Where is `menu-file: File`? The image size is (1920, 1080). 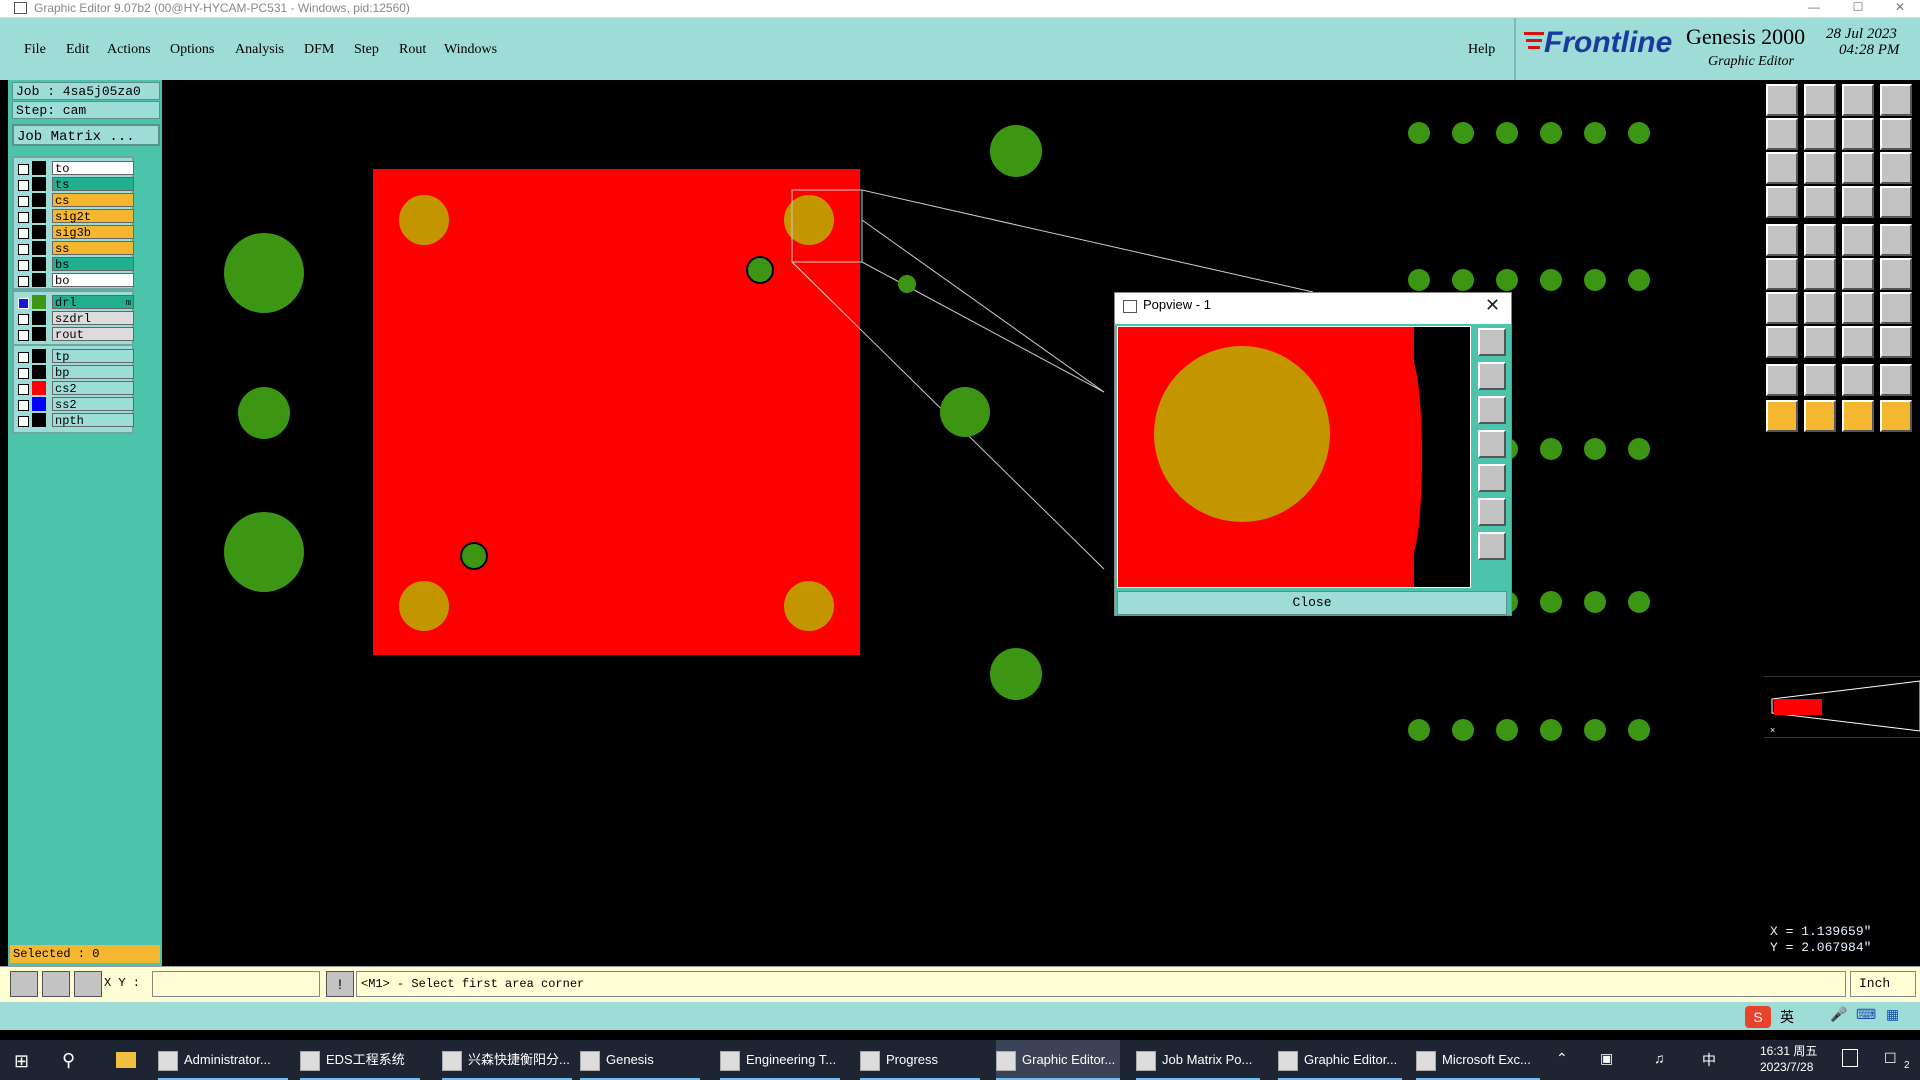
menu-file: File is located at coordinates (35, 50).